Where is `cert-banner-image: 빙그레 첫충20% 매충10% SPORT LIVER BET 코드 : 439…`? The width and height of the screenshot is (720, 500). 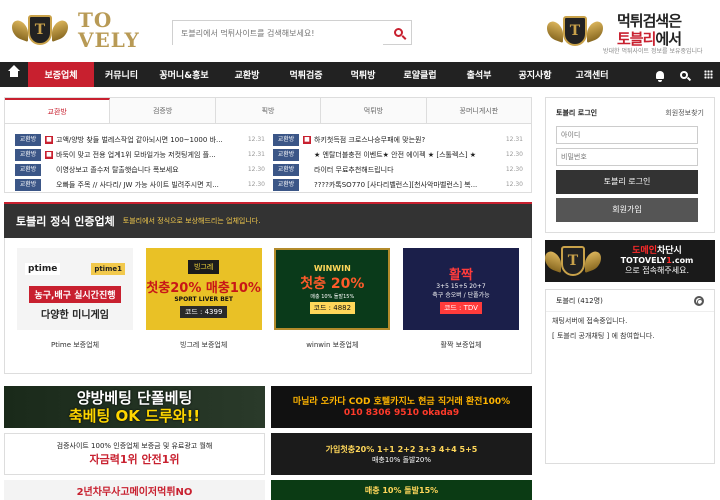 cert-banner-image: 빙그레 첫충20% 매충10% SPORT LIVER BET 코드 : 439… is located at coordinates (203, 289).